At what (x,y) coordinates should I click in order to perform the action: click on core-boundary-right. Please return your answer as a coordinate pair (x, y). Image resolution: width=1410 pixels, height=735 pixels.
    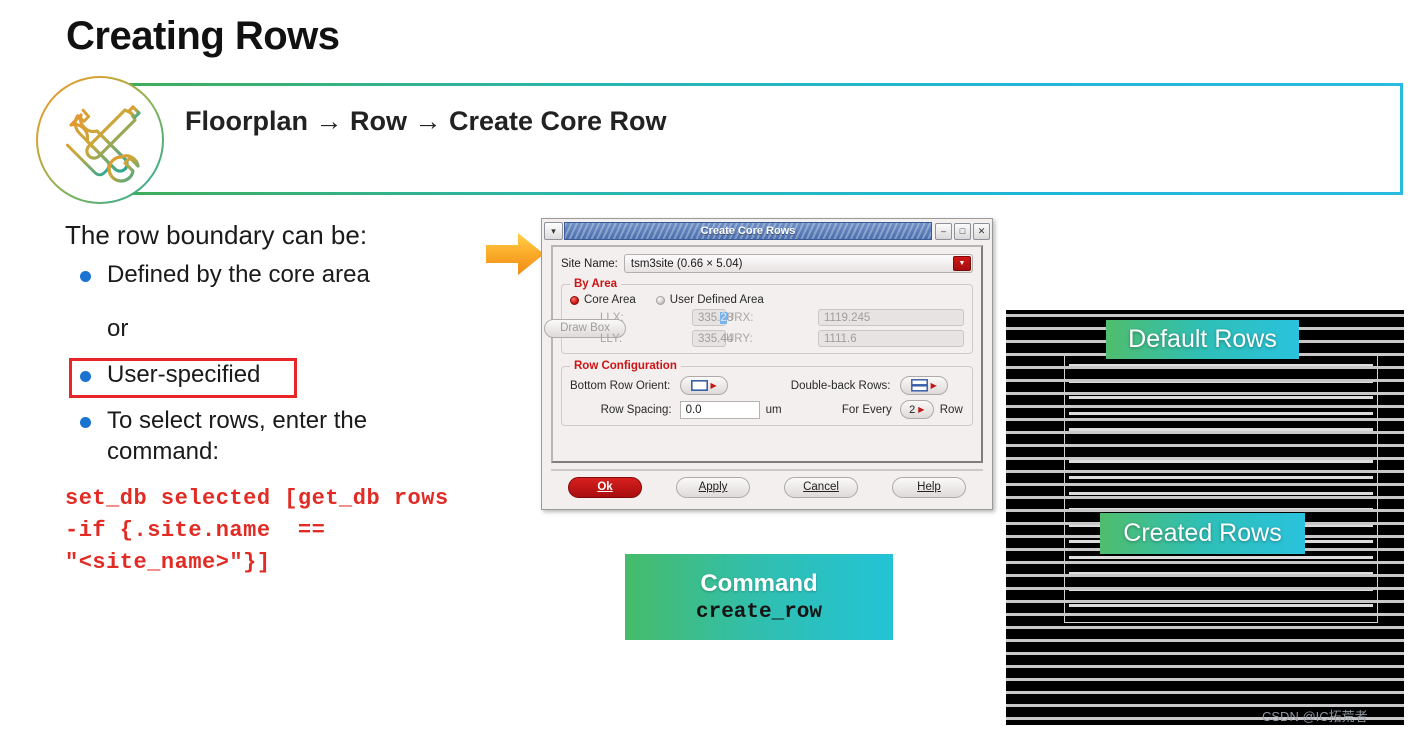
    Looking at the image, I should click on (1377, 489).